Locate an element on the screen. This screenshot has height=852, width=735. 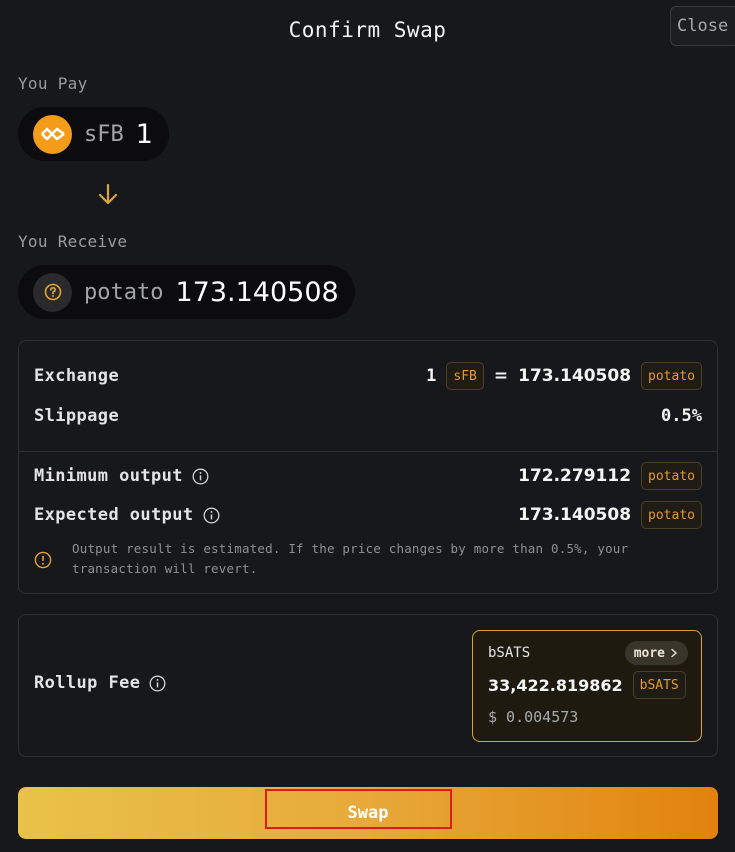
exchange-equals: = is located at coordinates (501, 376).